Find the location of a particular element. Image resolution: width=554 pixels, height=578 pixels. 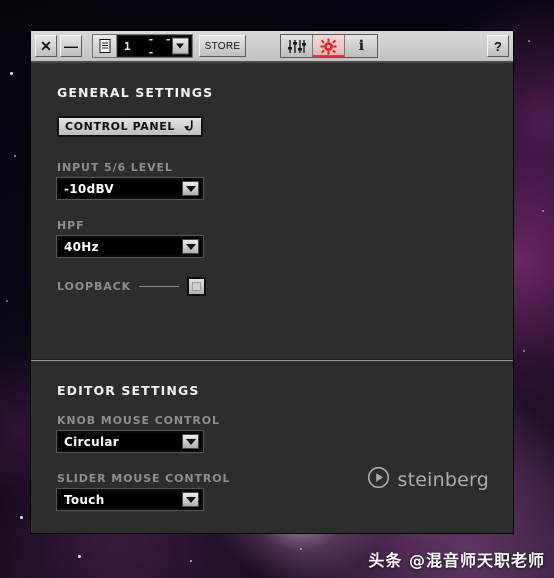

store-label: STORE is located at coordinates (222, 46).